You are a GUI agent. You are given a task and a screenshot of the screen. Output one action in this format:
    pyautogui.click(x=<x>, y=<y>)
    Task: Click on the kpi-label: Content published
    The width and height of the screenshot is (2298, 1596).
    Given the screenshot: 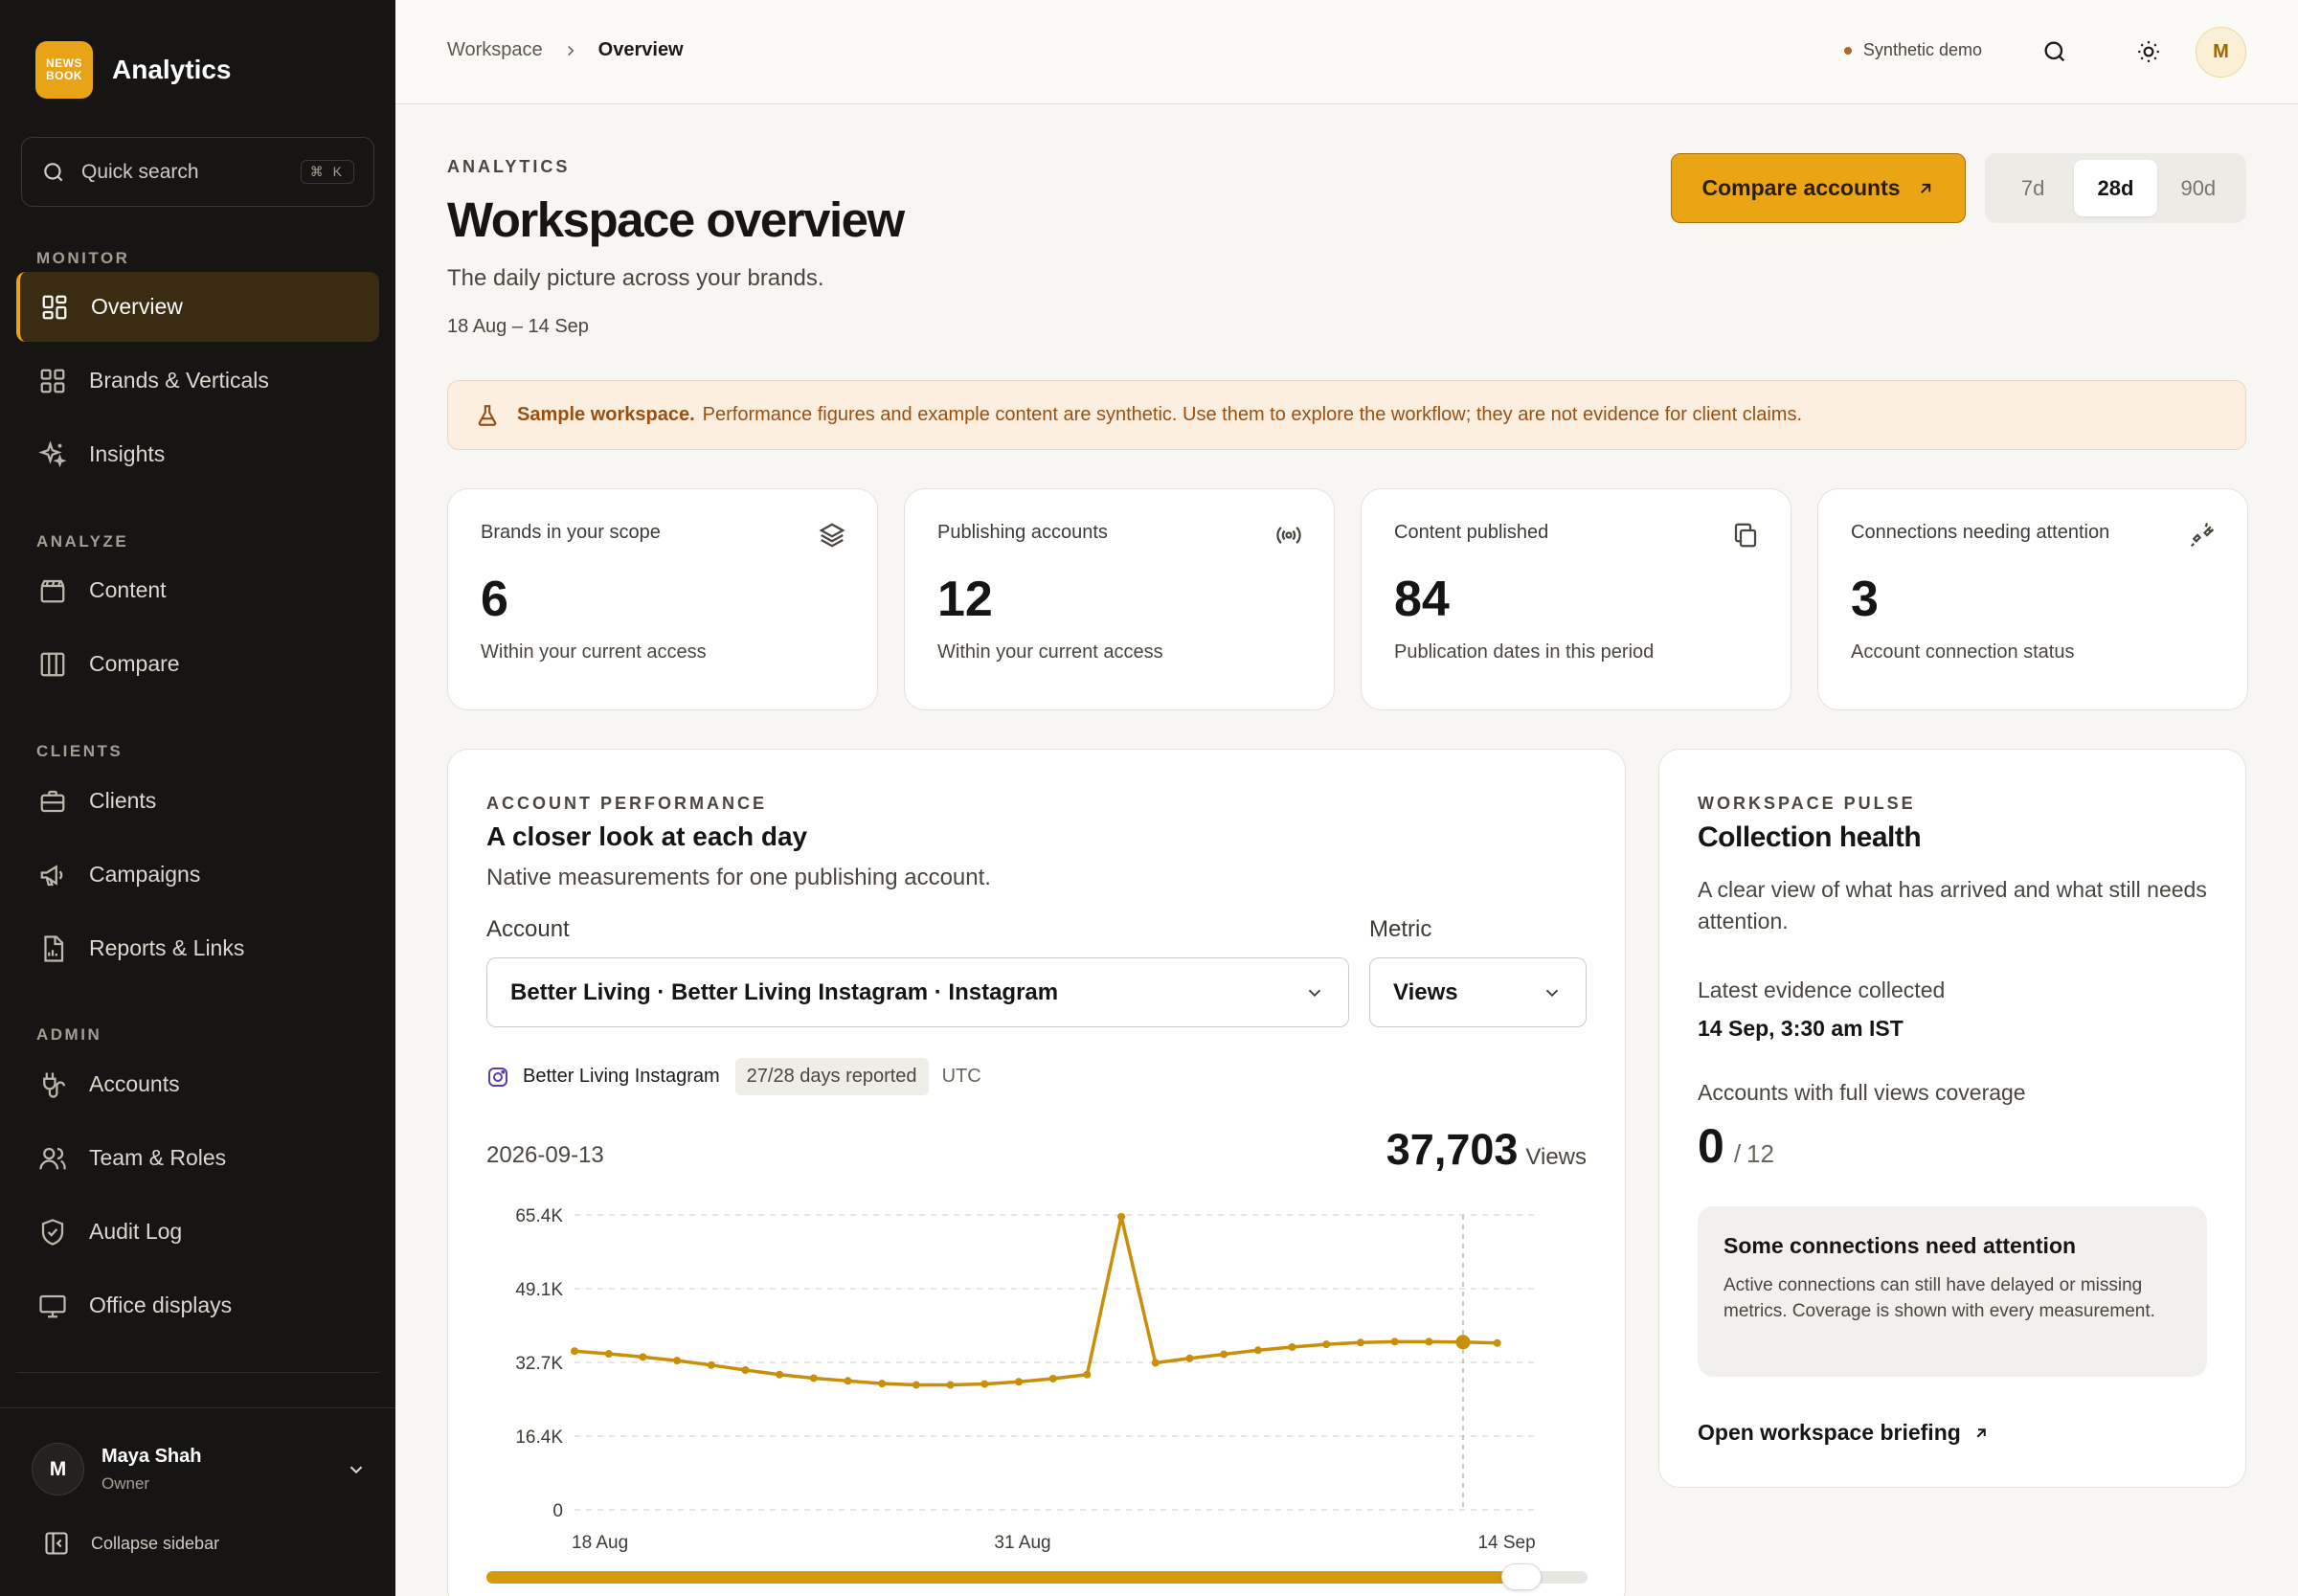 What is the action you would take?
    pyautogui.click(x=1471, y=532)
    